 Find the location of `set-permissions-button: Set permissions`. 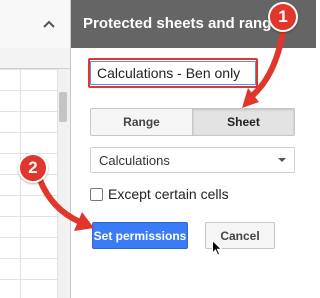

set-permissions-button: Set permissions is located at coordinates (140, 235).